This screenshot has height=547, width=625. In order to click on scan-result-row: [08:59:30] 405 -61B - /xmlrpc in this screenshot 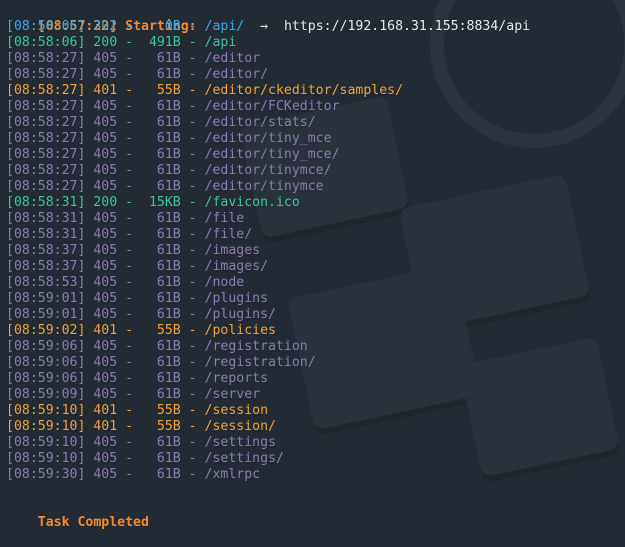, I will do `click(133, 474)`.